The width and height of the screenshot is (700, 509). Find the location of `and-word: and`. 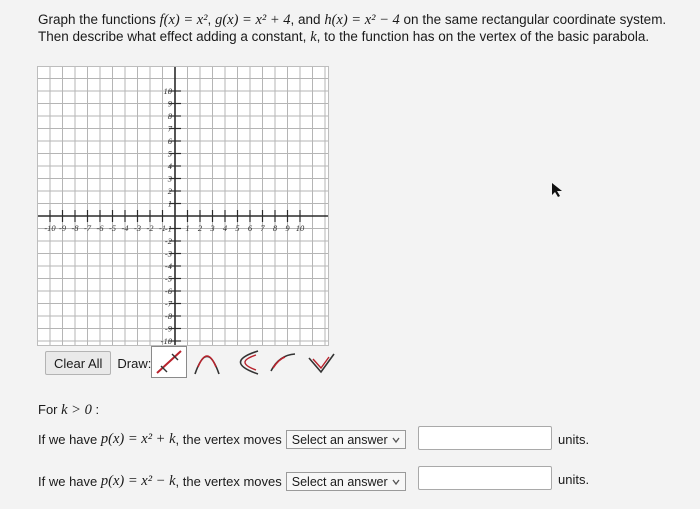

and-word: and is located at coordinates (309, 19).